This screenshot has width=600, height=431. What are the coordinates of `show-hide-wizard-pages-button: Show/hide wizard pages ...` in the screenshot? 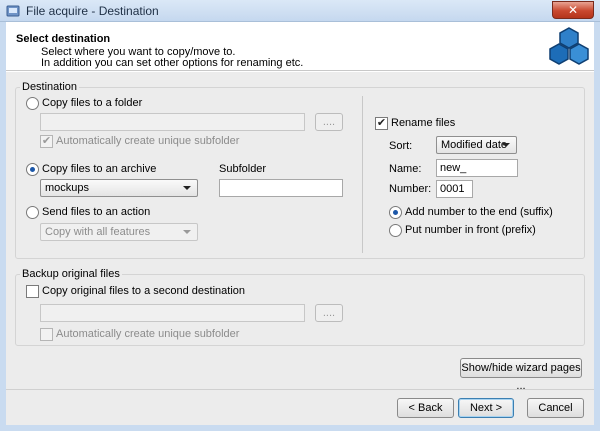 It's located at (521, 375).